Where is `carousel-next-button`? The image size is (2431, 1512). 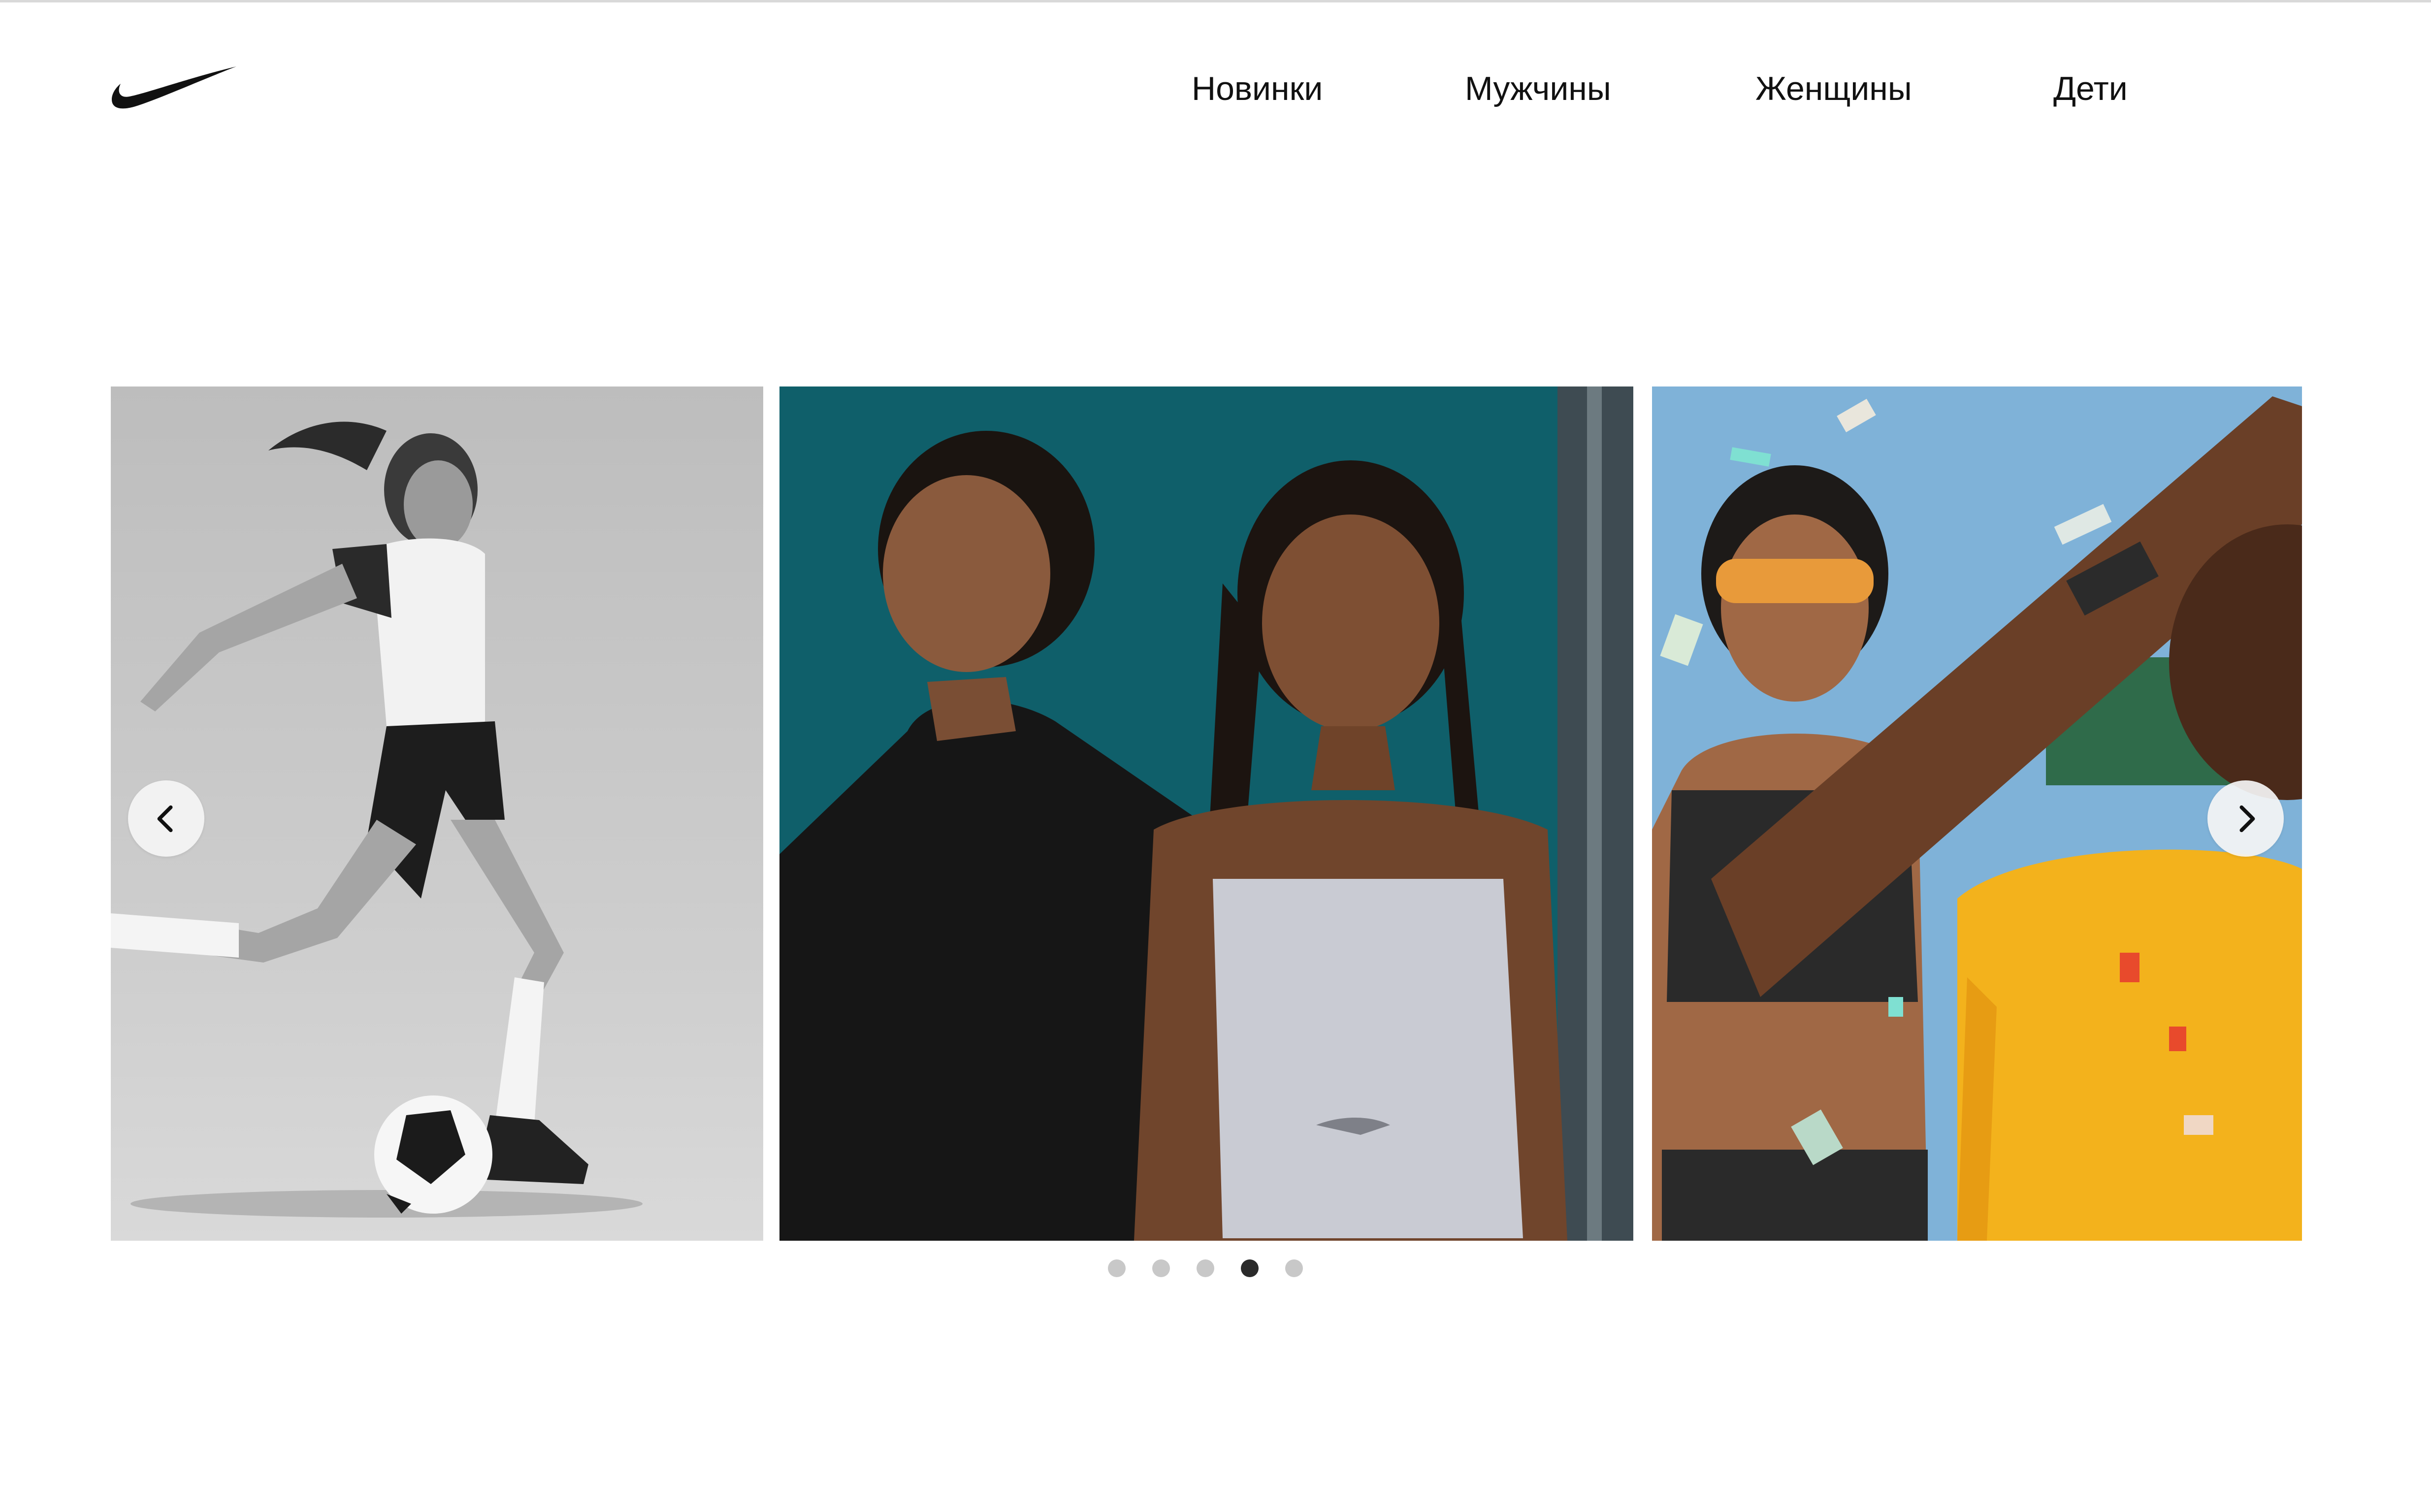 carousel-next-button is located at coordinates (2245, 818).